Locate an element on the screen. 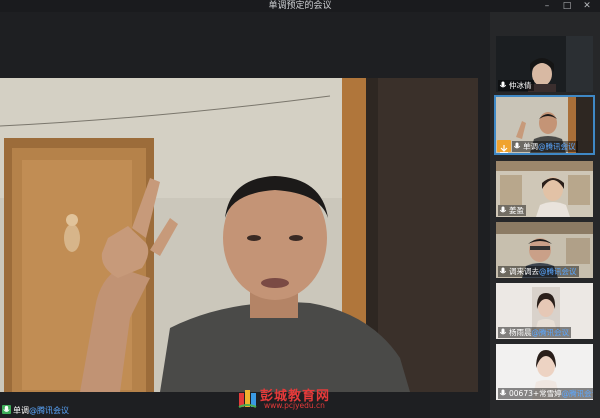 The width and height of the screenshot is (600, 418). watermark-url: www.pcjyedu.cn is located at coordinates (294, 405).